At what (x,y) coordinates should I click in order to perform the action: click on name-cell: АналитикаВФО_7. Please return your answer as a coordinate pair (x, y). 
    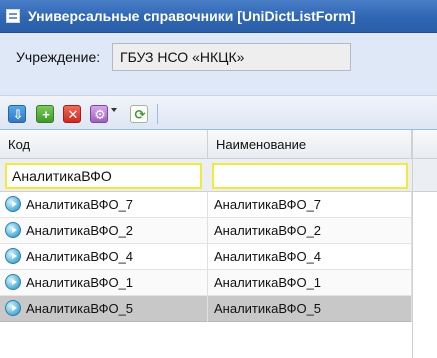
    Looking at the image, I should click on (310, 205).